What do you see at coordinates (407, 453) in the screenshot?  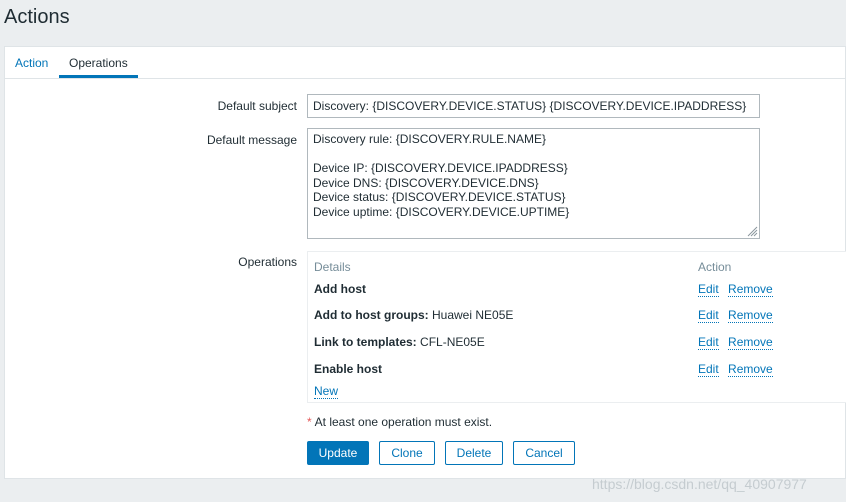 I see `clone-button: Clone` at bounding box center [407, 453].